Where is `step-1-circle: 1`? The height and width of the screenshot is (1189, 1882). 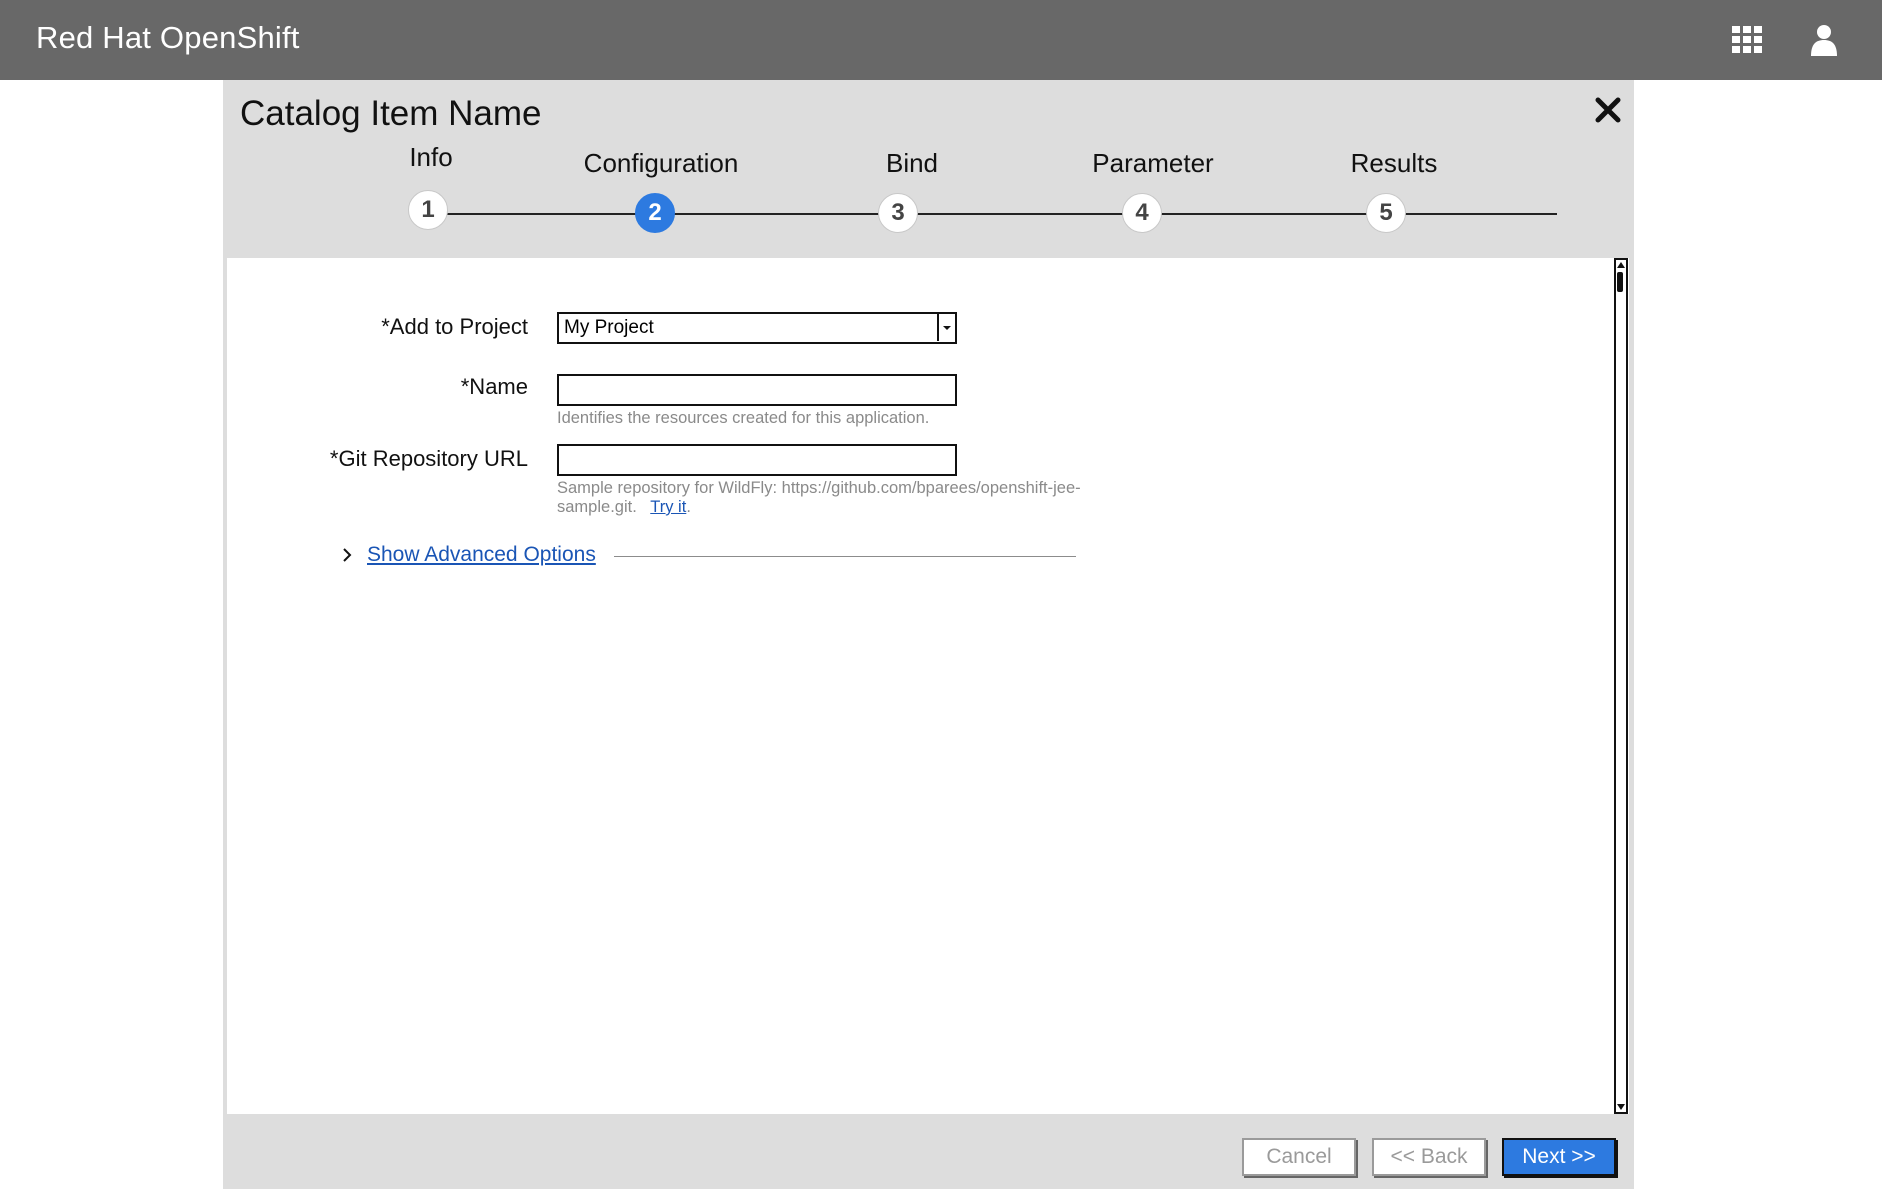 step-1-circle: 1 is located at coordinates (428, 210).